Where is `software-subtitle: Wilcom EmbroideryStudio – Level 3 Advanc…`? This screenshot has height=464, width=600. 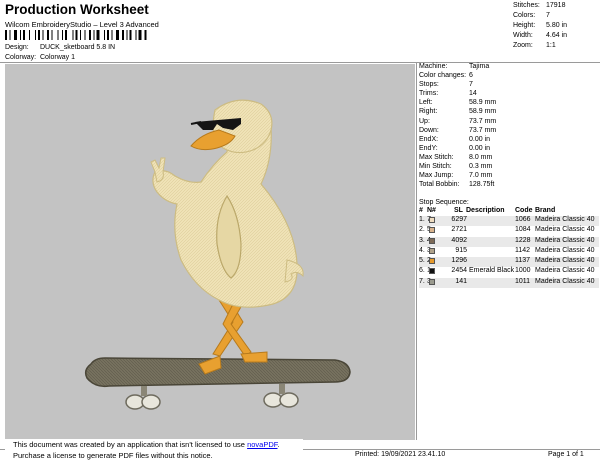 software-subtitle: Wilcom EmbroideryStudio – Level 3 Advanc… is located at coordinates (82, 24).